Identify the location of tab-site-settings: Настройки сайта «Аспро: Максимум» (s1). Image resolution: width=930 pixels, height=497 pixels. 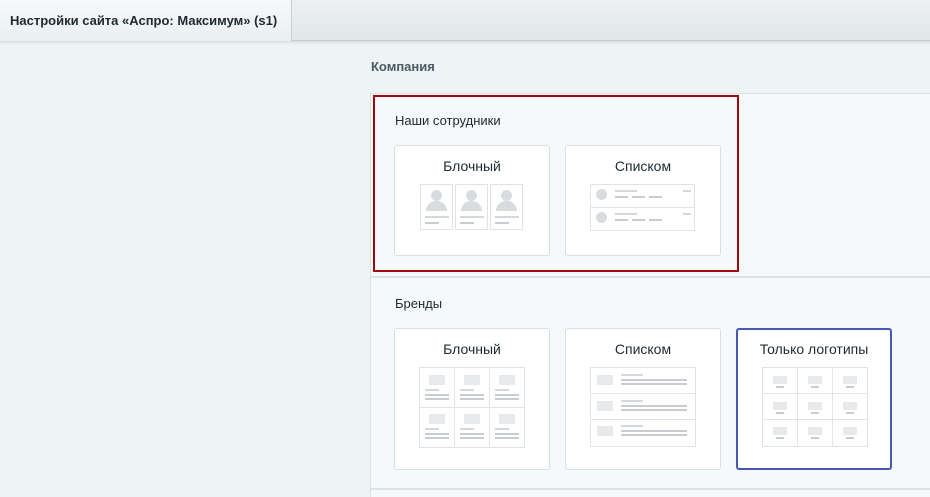
(146, 20).